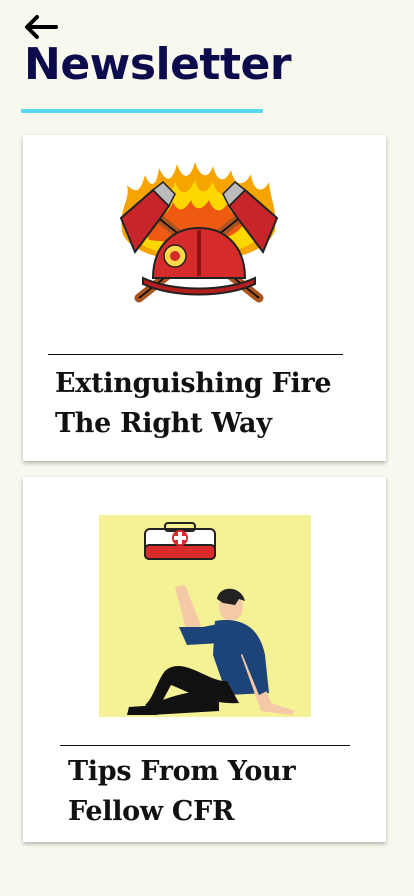 This screenshot has height=896, width=414. What do you see at coordinates (158, 64) in the screenshot?
I see `page-title: Newsletter` at bounding box center [158, 64].